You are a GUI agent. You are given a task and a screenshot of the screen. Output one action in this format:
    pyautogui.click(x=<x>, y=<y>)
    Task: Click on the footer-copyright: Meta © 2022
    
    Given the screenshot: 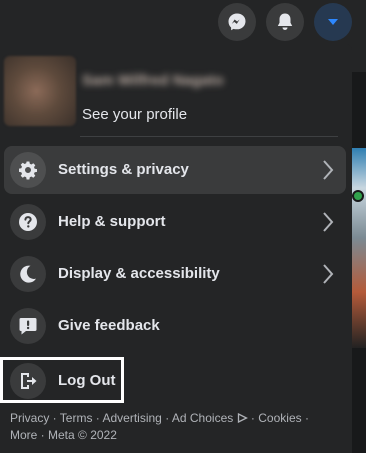 What is the action you would take?
    pyautogui.click(x=82, y=435)
    